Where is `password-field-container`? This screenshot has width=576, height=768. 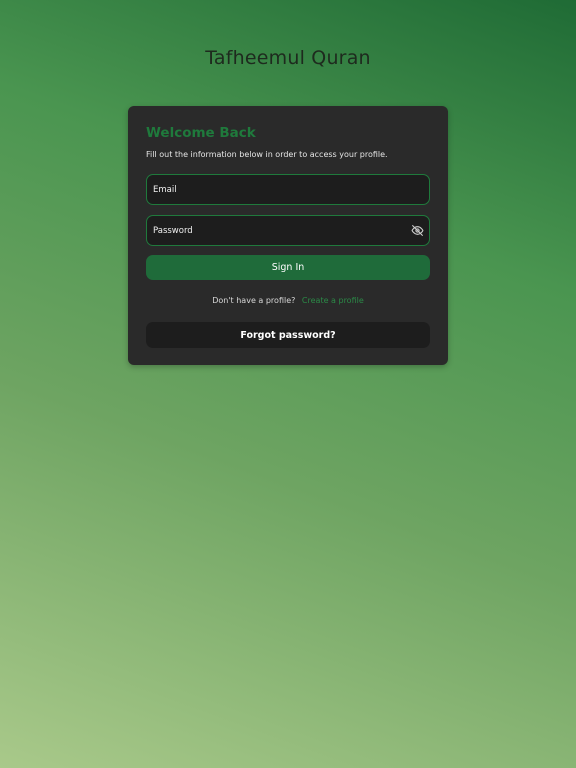
password-field-container is located at coordinates (288, 230).